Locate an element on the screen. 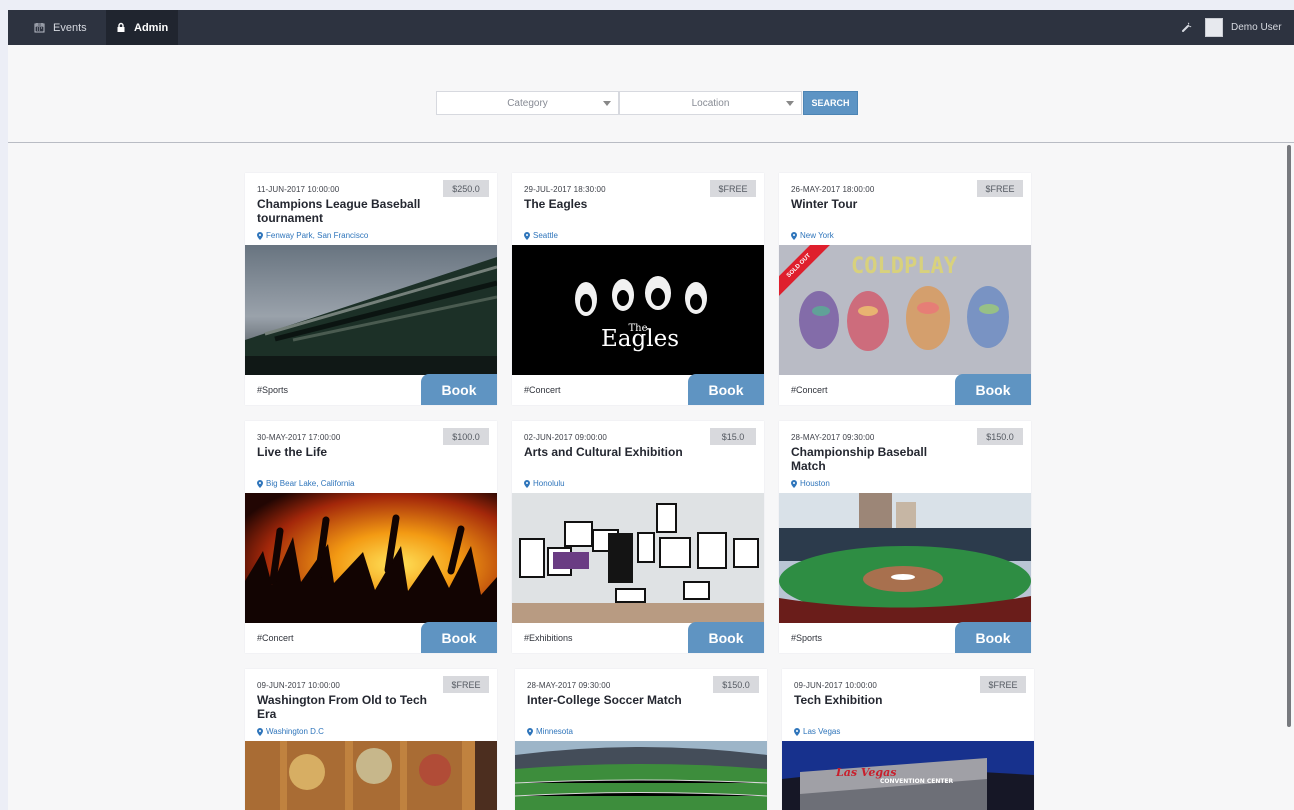  location-text: New York is located at coordinates (817, 235).